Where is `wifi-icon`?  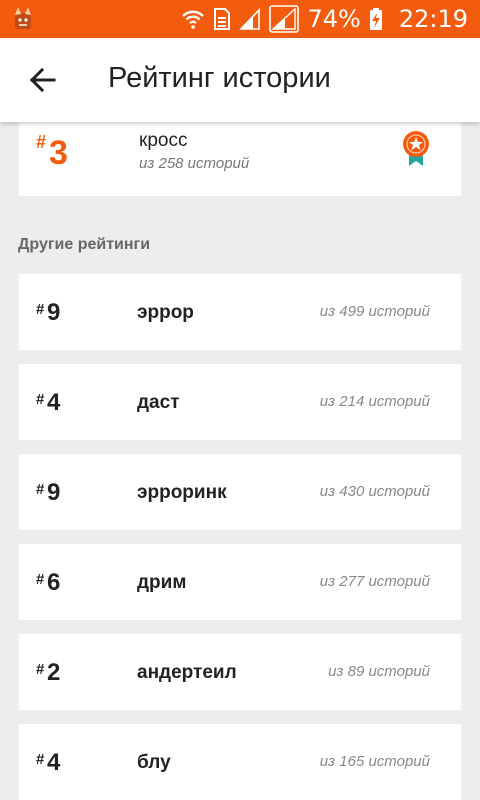 wifi-icon is located at coordinates (193, 19).